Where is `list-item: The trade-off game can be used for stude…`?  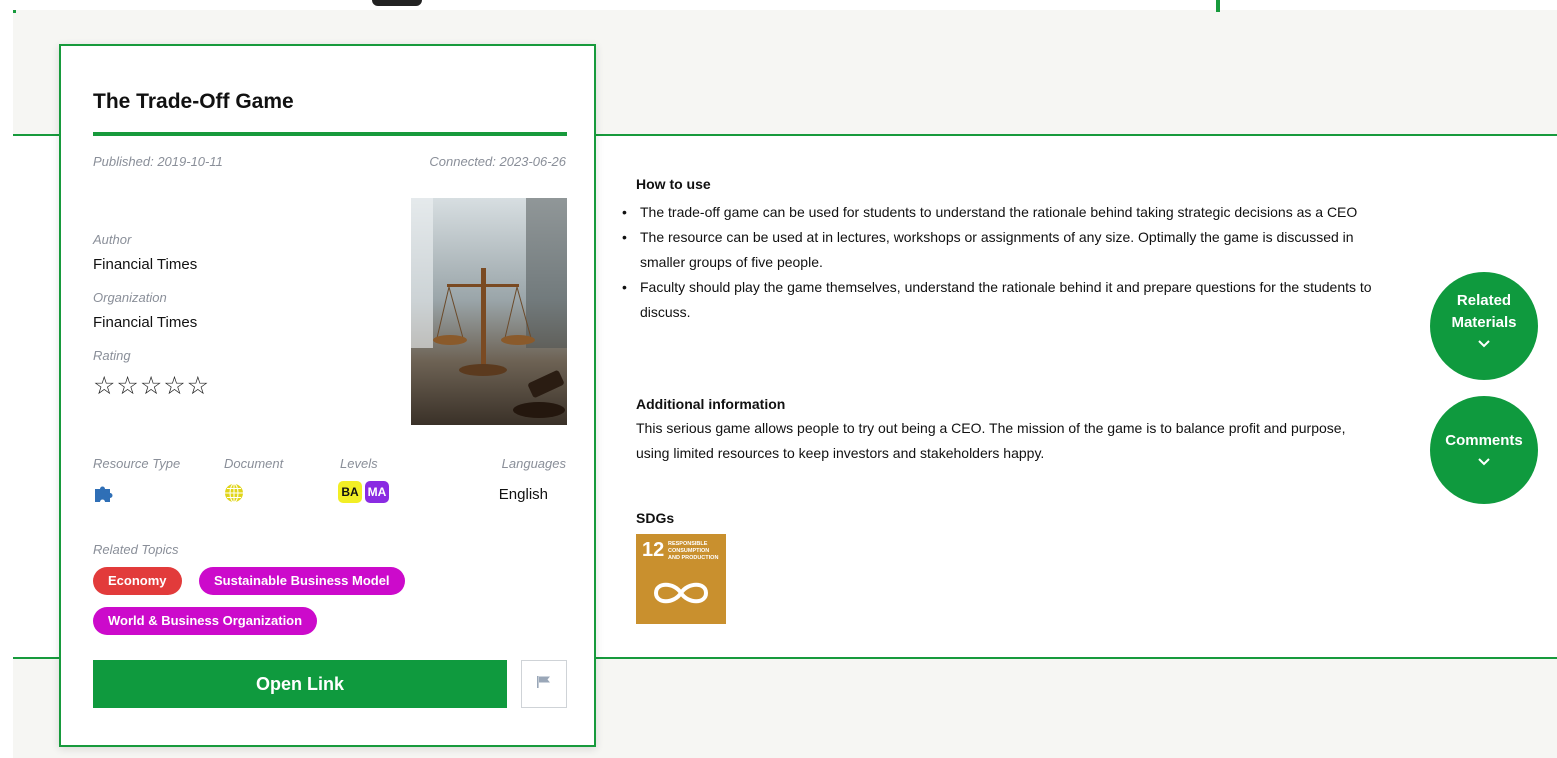 list-item: The trade-off game can be used for stude… is located at coordinates (1011, 212).